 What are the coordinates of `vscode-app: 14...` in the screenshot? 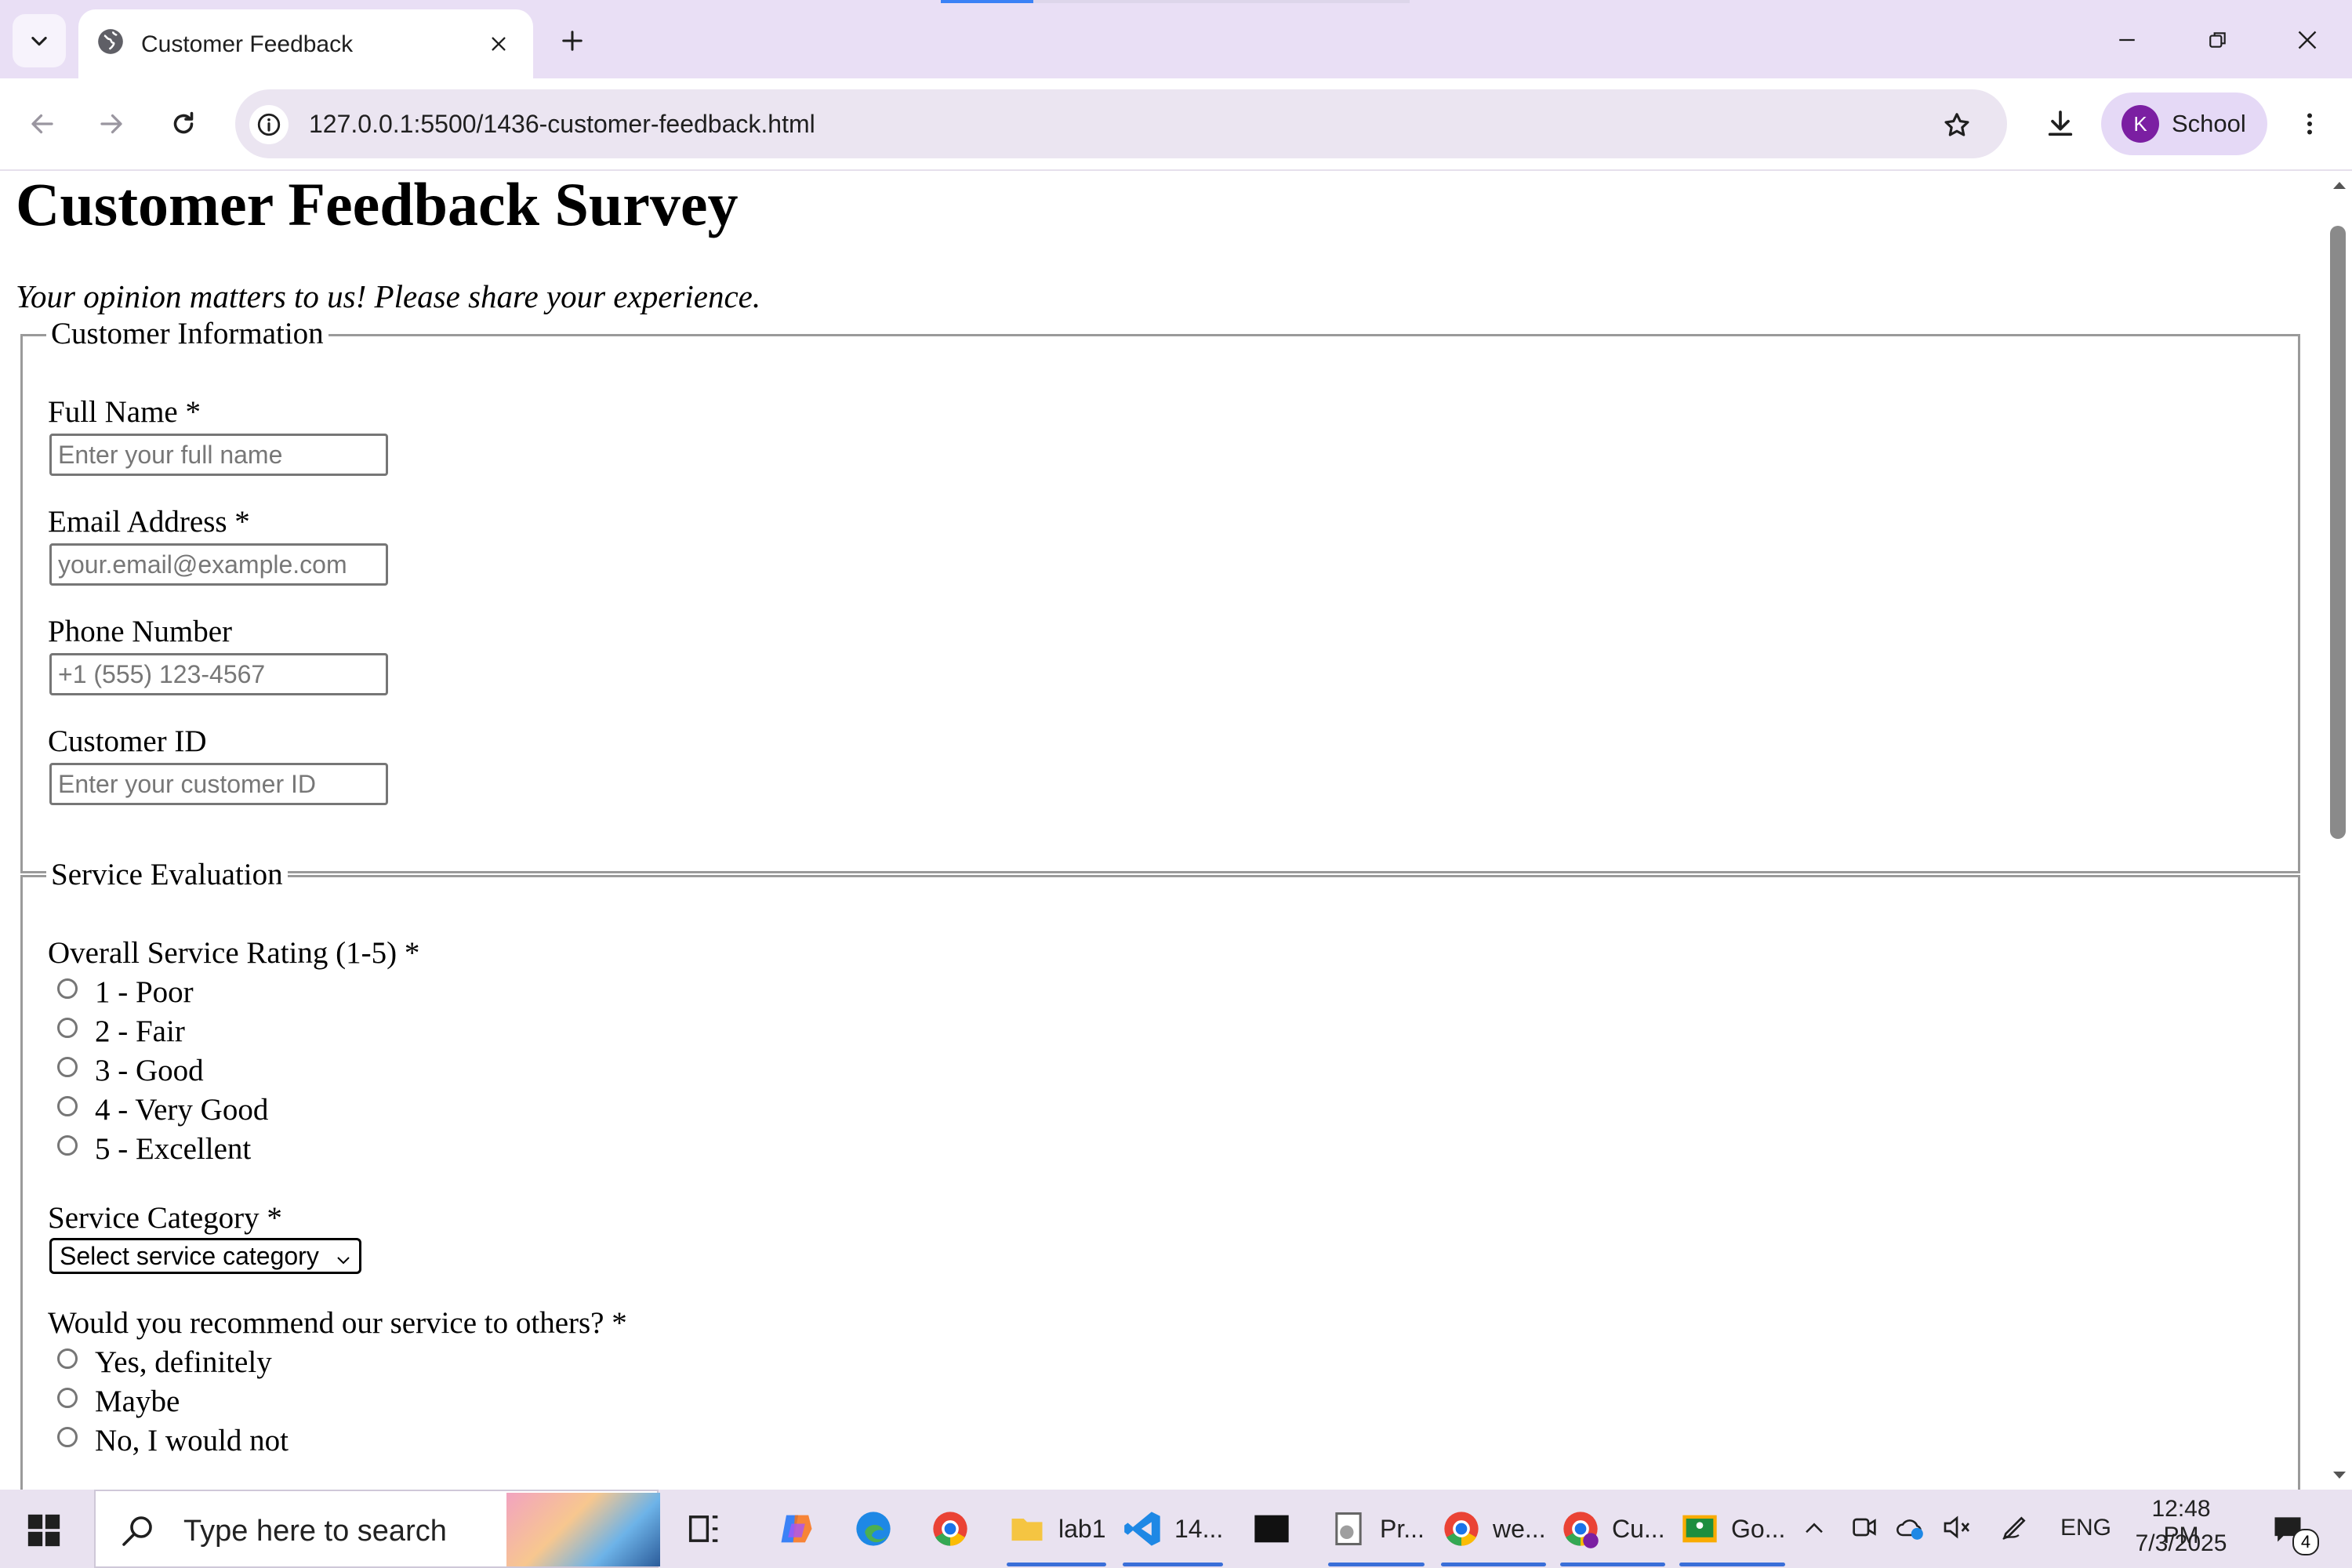 It's located at (1173, 1531).